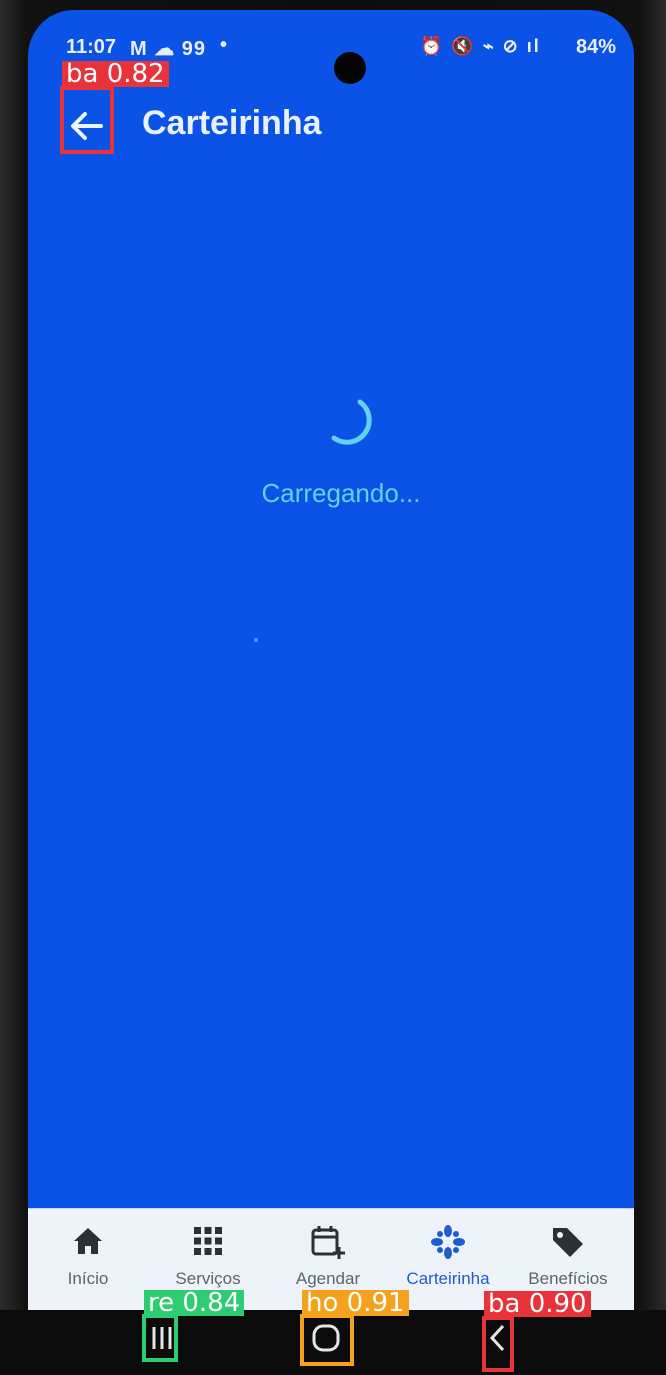 The image size is (666, 1375). Describe the element at coordinates (256, 640) in the screenshot. I see `screen-artifact` at that location.